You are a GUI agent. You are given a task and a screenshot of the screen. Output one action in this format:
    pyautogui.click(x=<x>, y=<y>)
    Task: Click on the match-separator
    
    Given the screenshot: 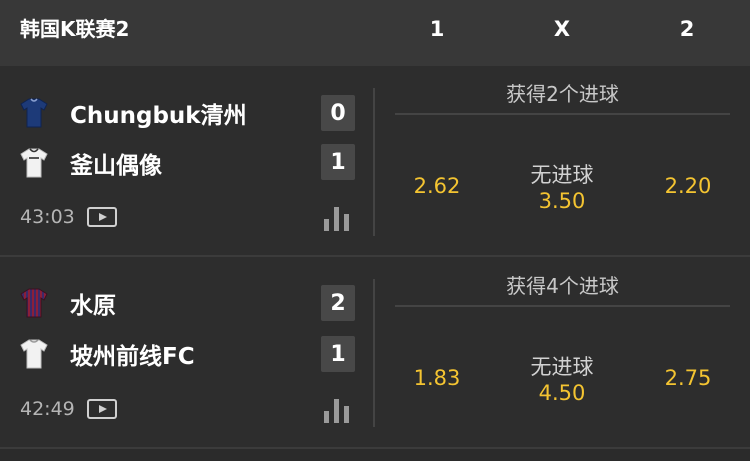 What is the action you would take?
    pyautogui.click(x=375, y=448)
    